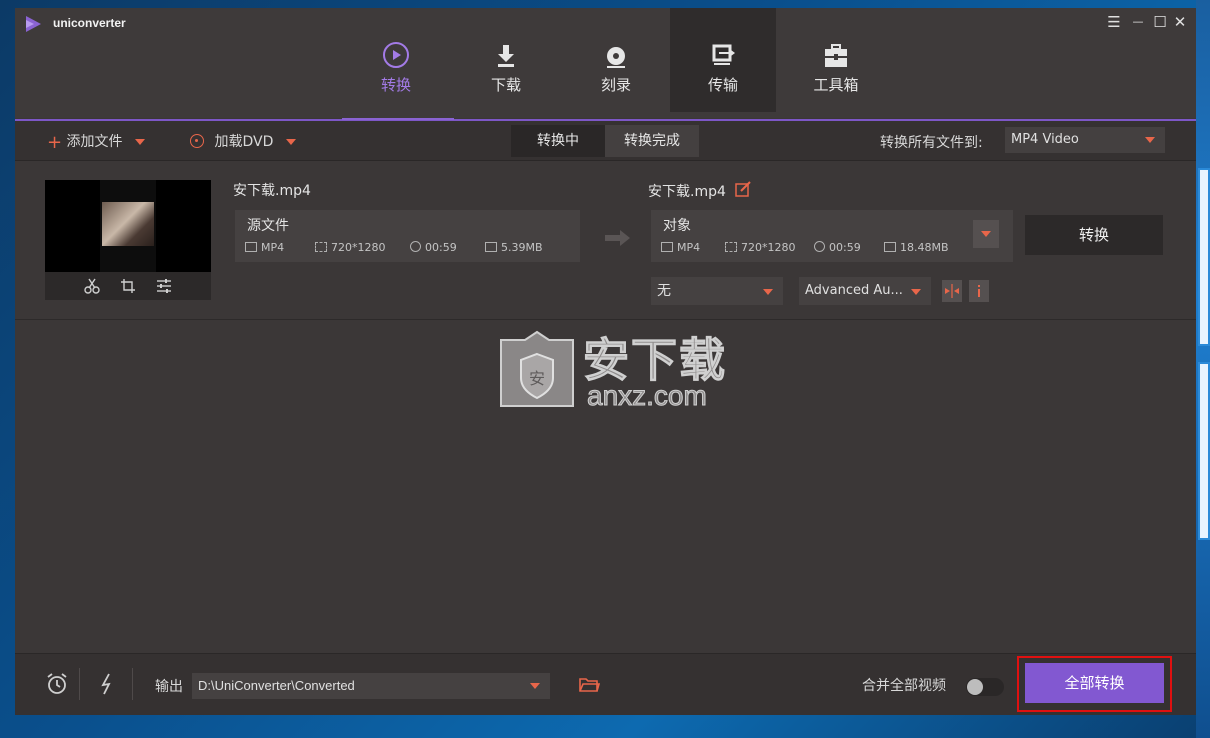 The height and width of the screenshot is (738, 1210). I want to click on output-label: 输出, so click(169, 687).